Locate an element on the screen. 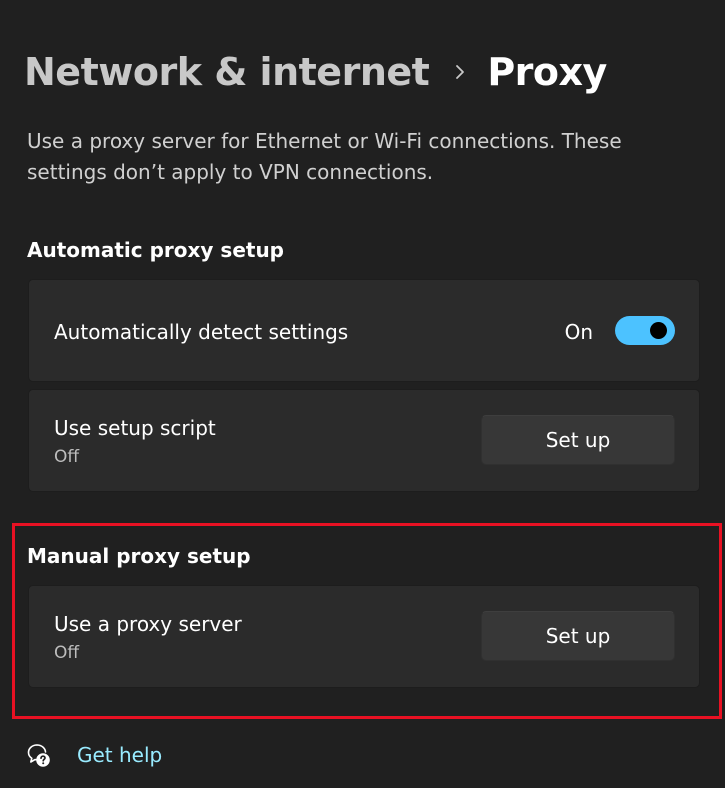  breadcrumb: Network & internet Proxy is located at coordinates (315, 72).